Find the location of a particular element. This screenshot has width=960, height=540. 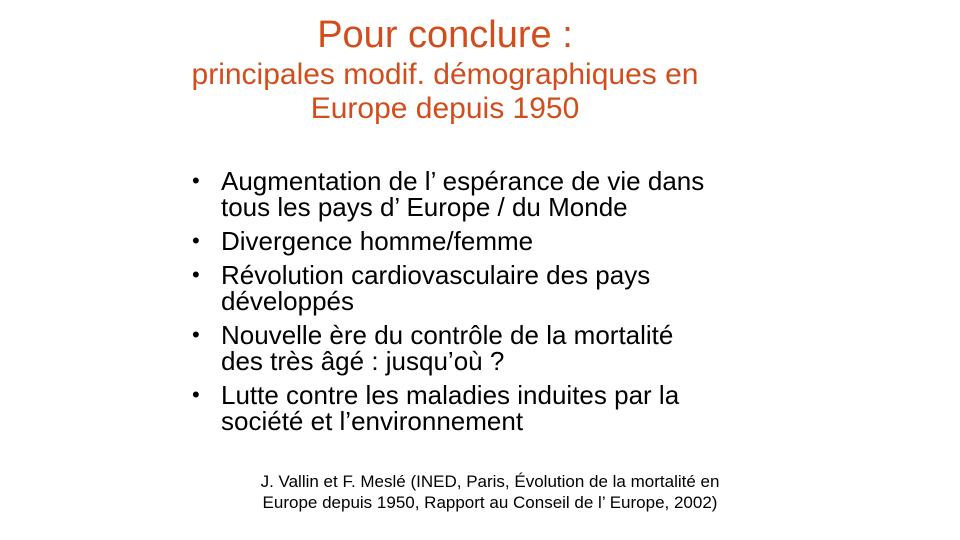

bullet-text-line: des très âgé : jusqu’où ? is located at coordinates (363, 361).